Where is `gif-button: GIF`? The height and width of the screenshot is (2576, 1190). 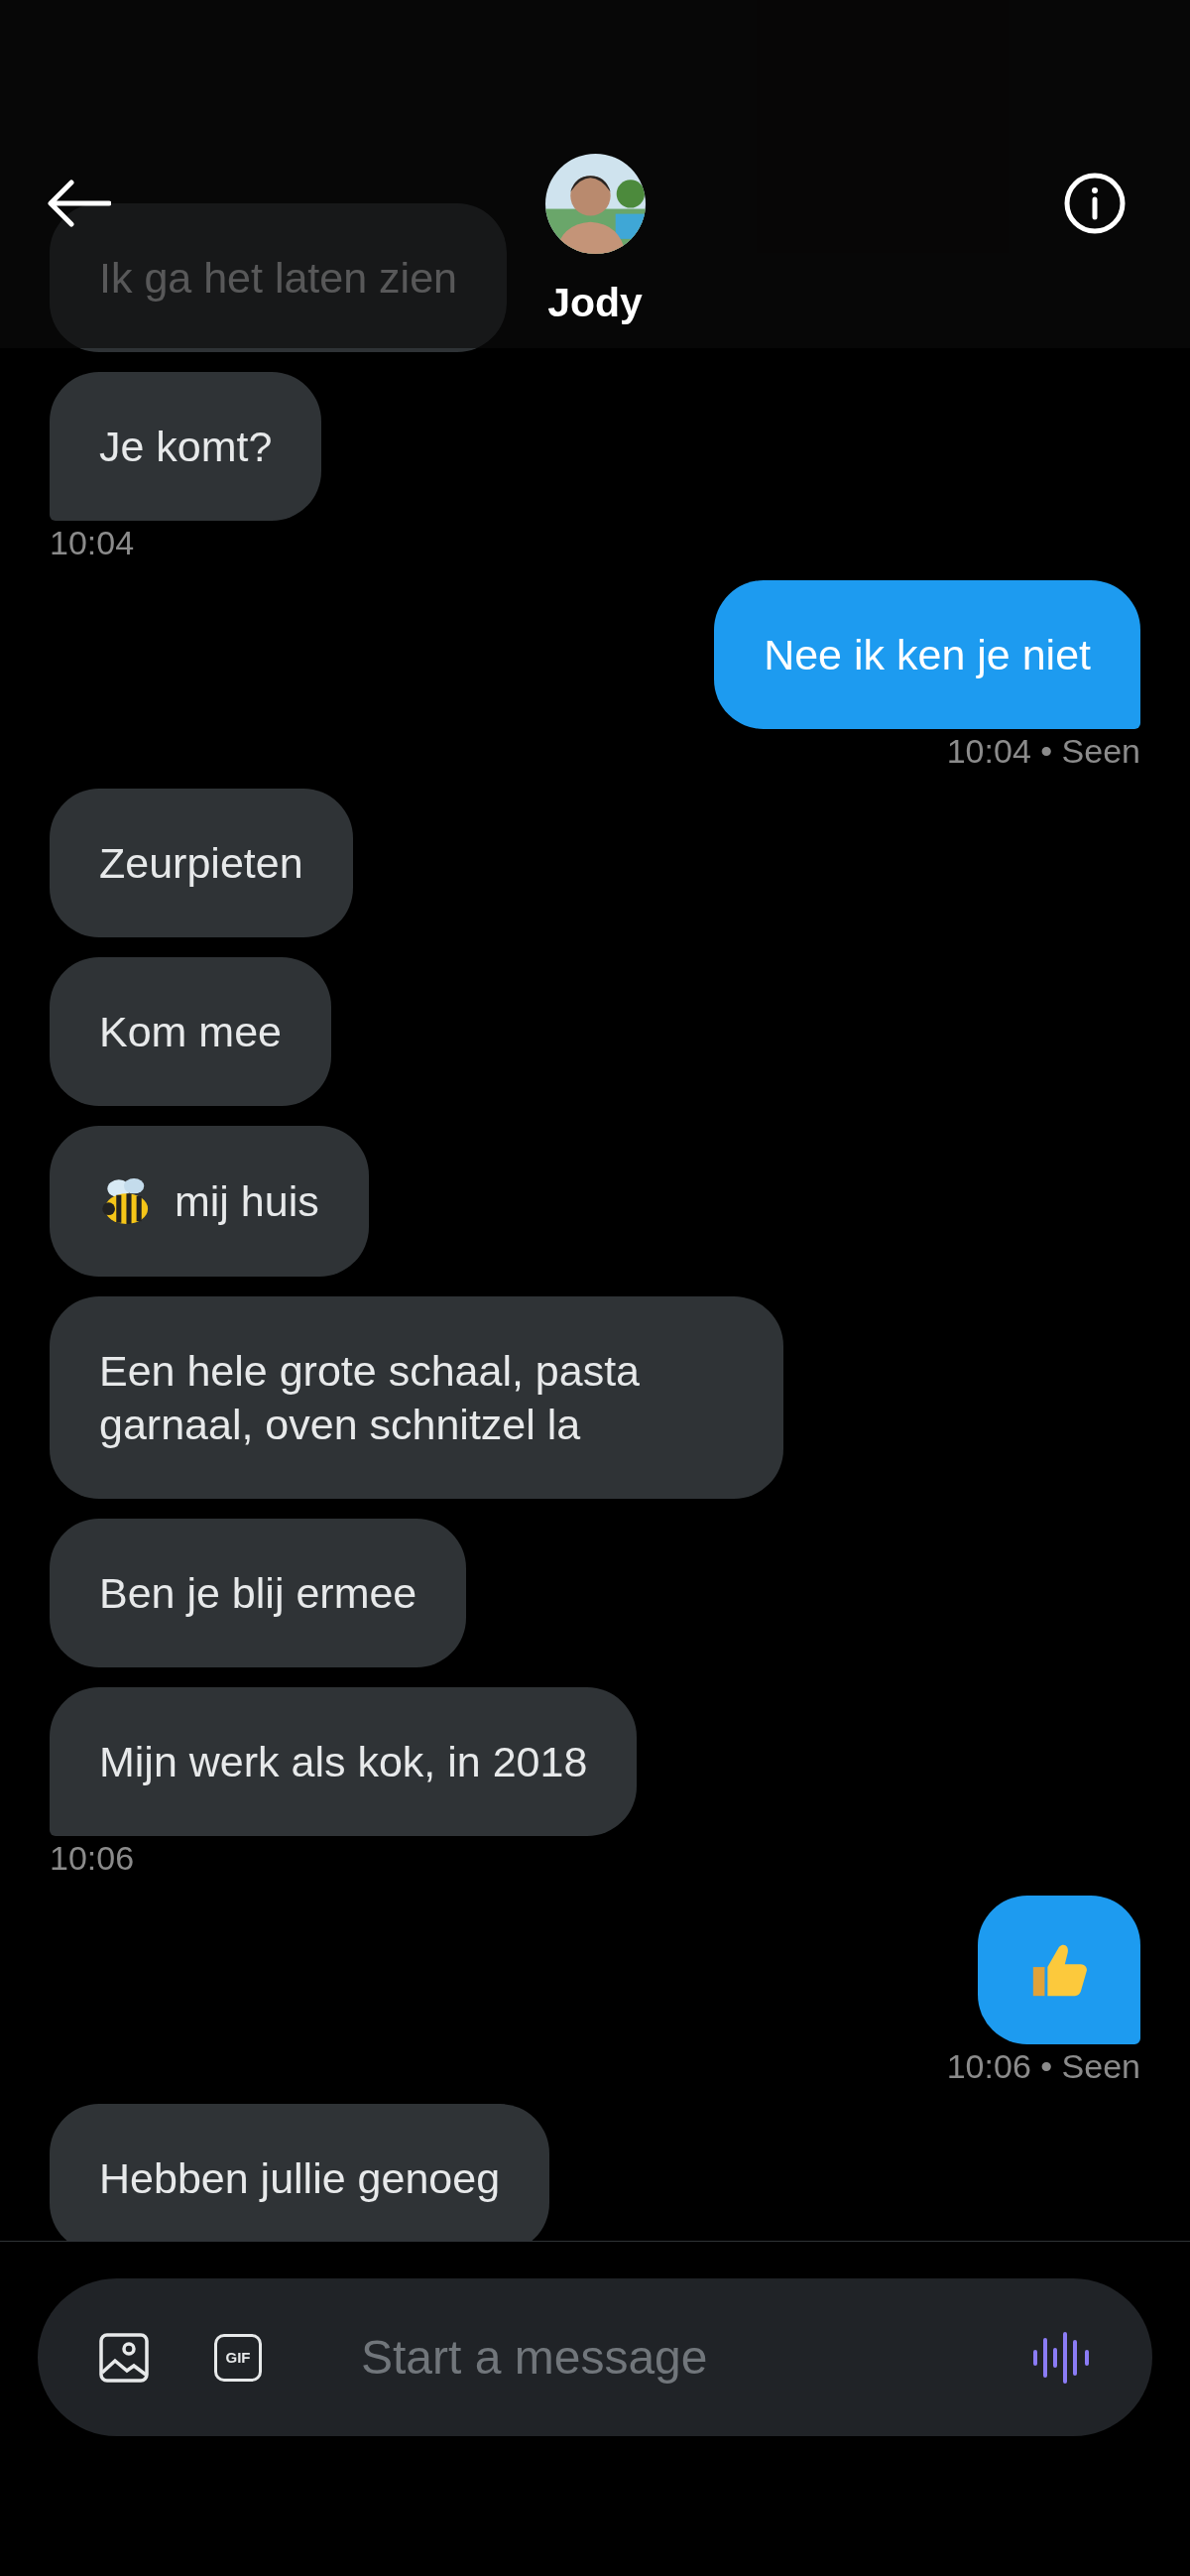 gif-button: GIF is located at coordinates (238, 2357).